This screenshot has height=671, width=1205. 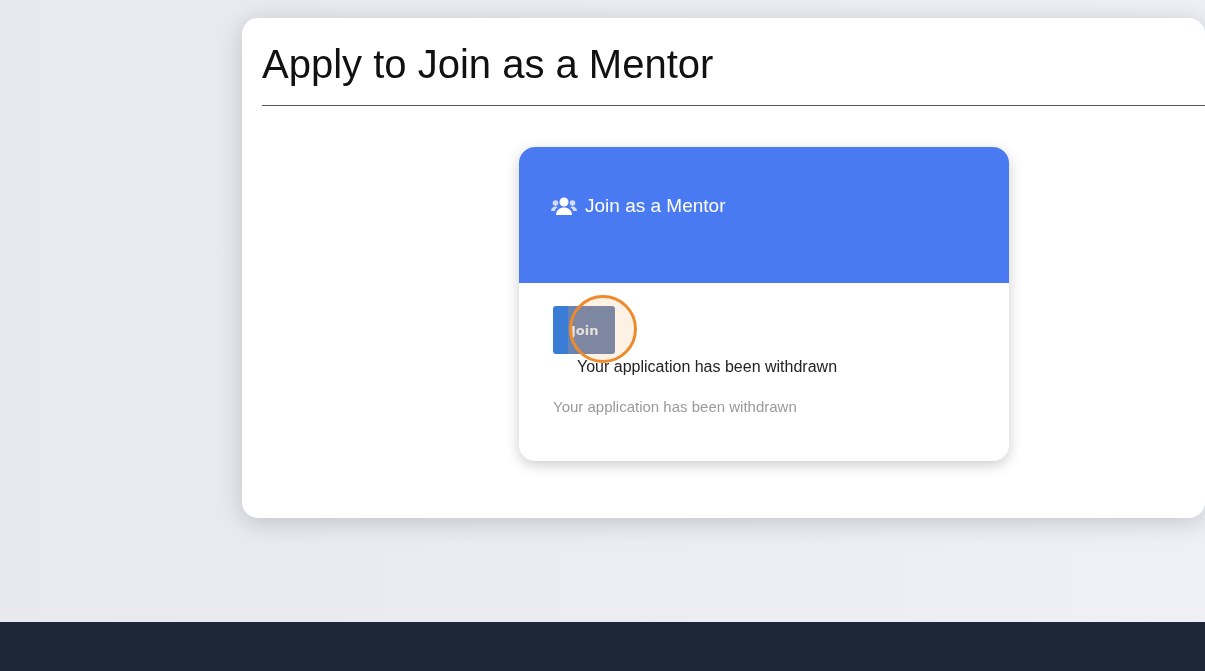 What do you see at coordinates (564, 206) in the screenshot?
I see `users-icon` at bounding box center [564, 206].